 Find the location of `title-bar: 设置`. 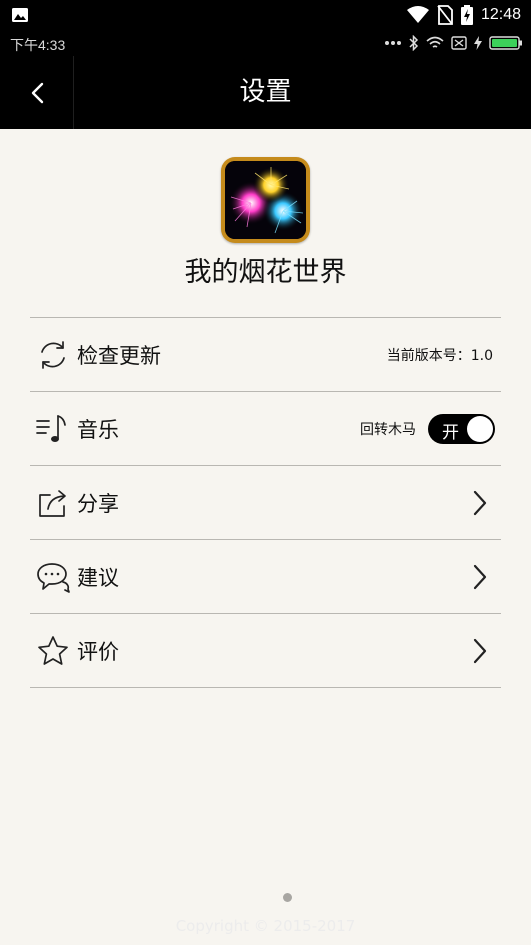

title-bar: 设置 is located at coordinates (265, 92).